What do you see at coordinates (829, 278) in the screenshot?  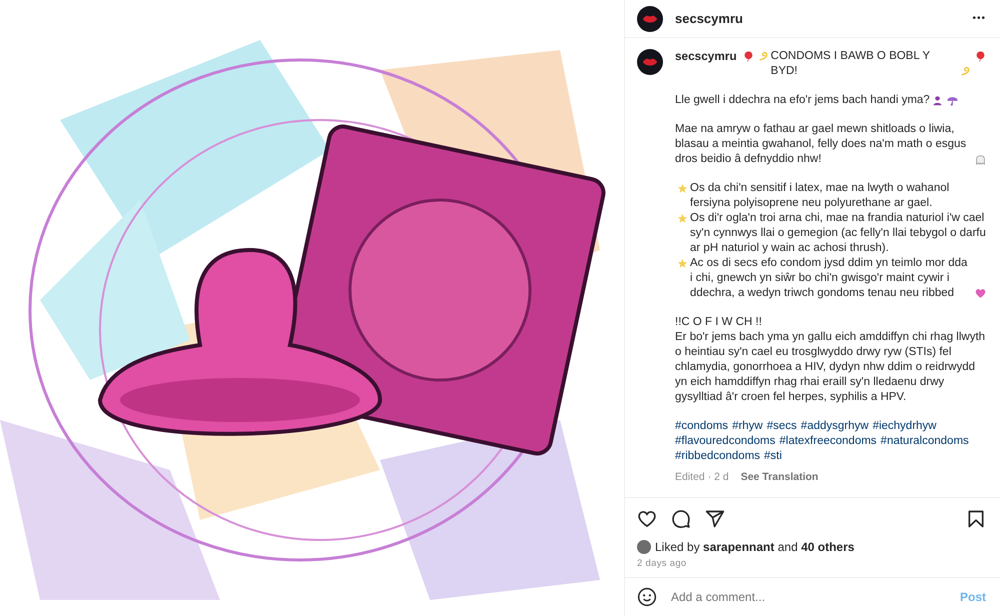 I see `caption-text: Ac os di secs efo condom jysd ddim yn teimlo mor dda i chi, gnewch yn siŵr bo chi'n gwisgo'r maint cywir i ddechra, a wedyn triwch gondoms tenau neu ribbed` at bounding box center [829, 278].